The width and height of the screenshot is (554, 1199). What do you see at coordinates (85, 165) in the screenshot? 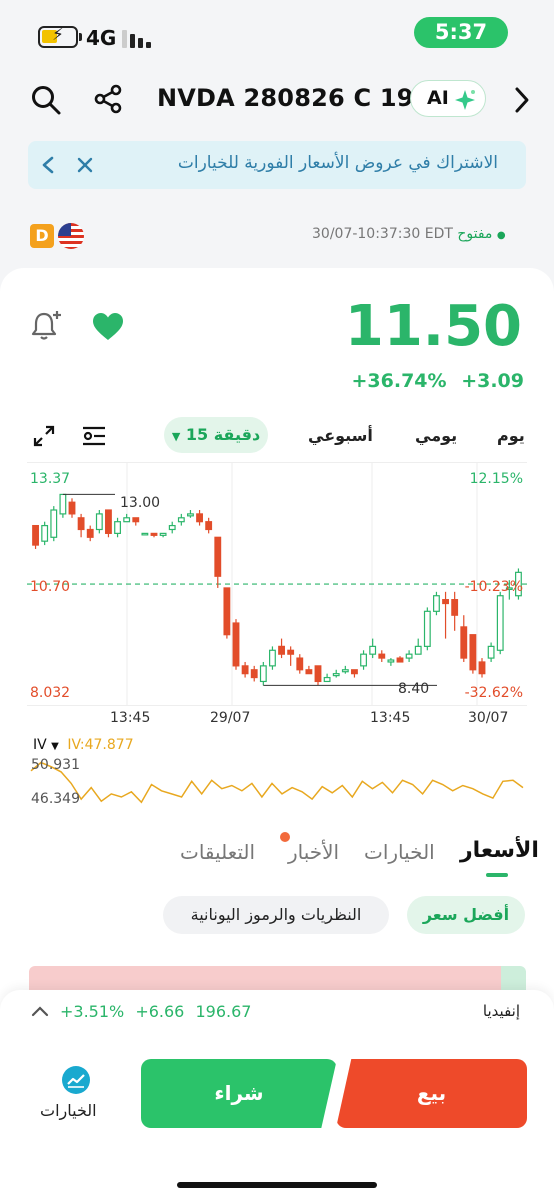
I see `close-icon` at bounding box center [85, 165].